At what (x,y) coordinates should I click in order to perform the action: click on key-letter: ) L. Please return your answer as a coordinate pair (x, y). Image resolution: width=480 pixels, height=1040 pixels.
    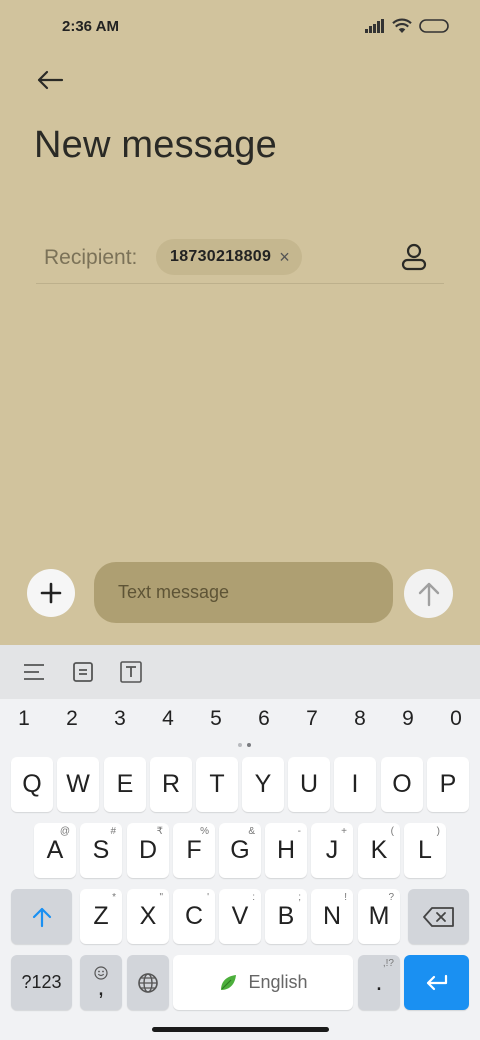
    Looking at the image, I should click on (425, 850).